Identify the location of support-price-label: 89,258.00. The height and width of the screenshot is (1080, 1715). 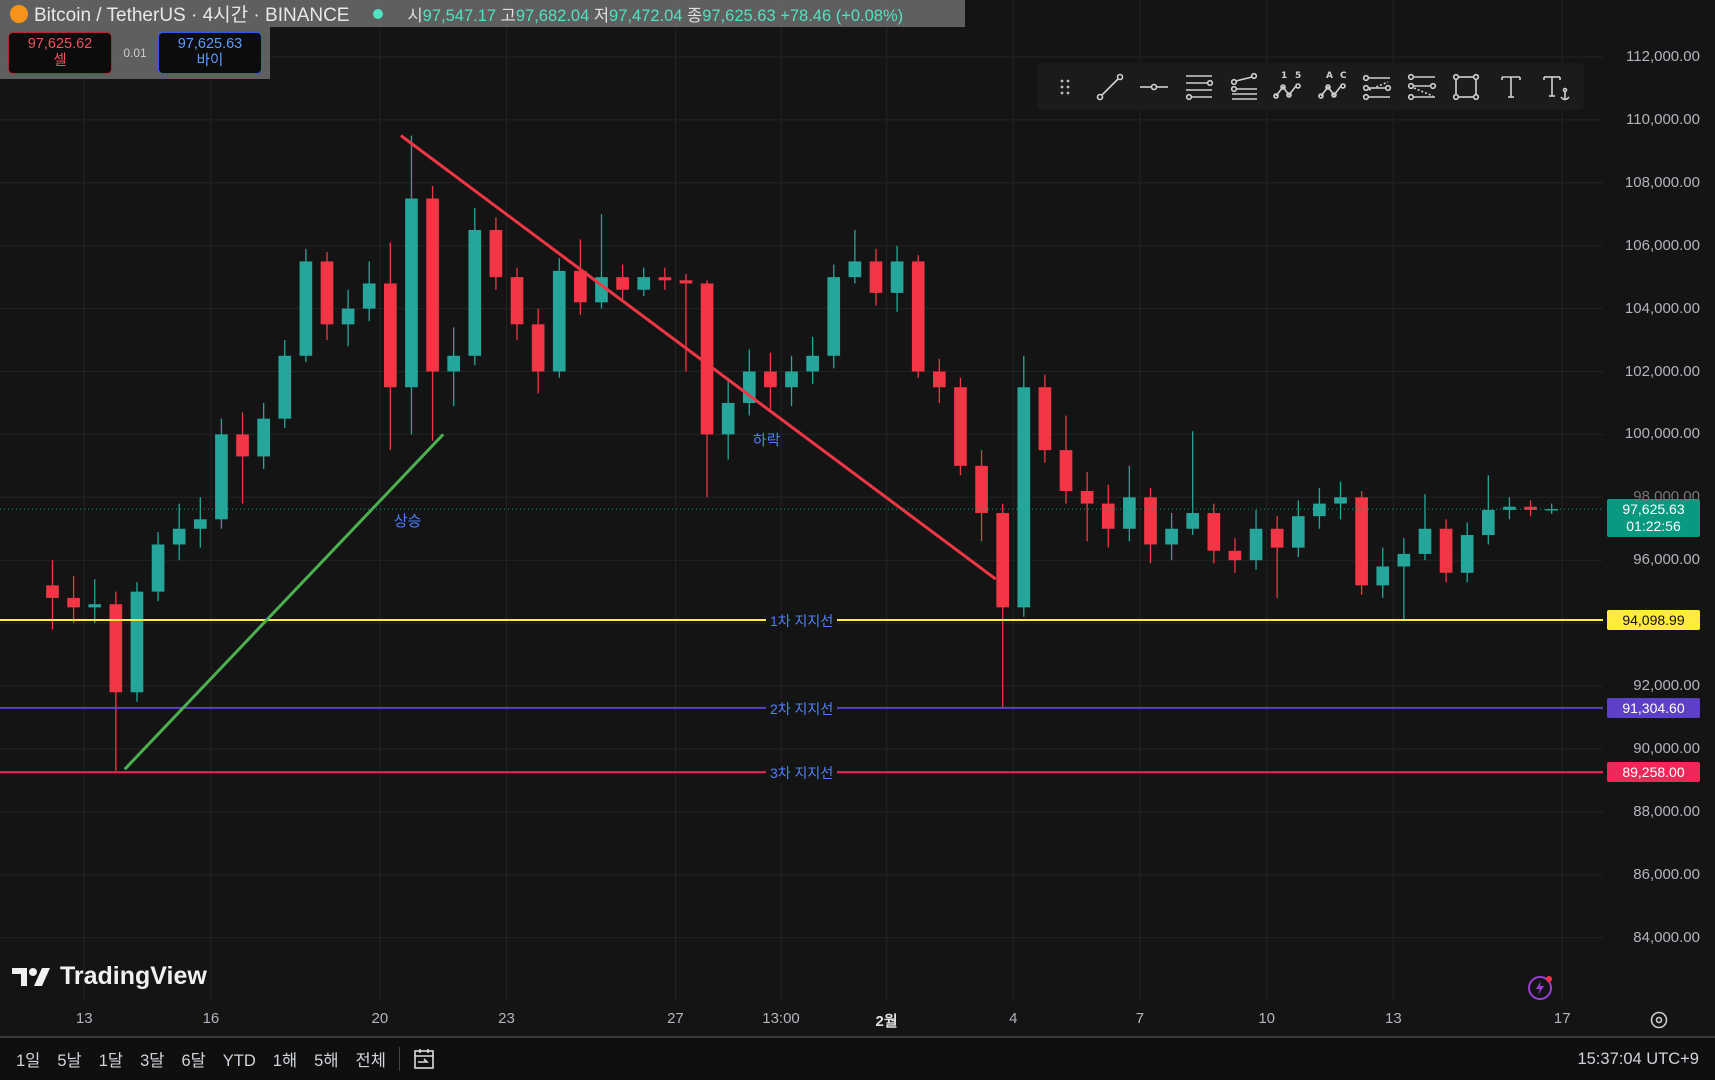
(1653, 772).